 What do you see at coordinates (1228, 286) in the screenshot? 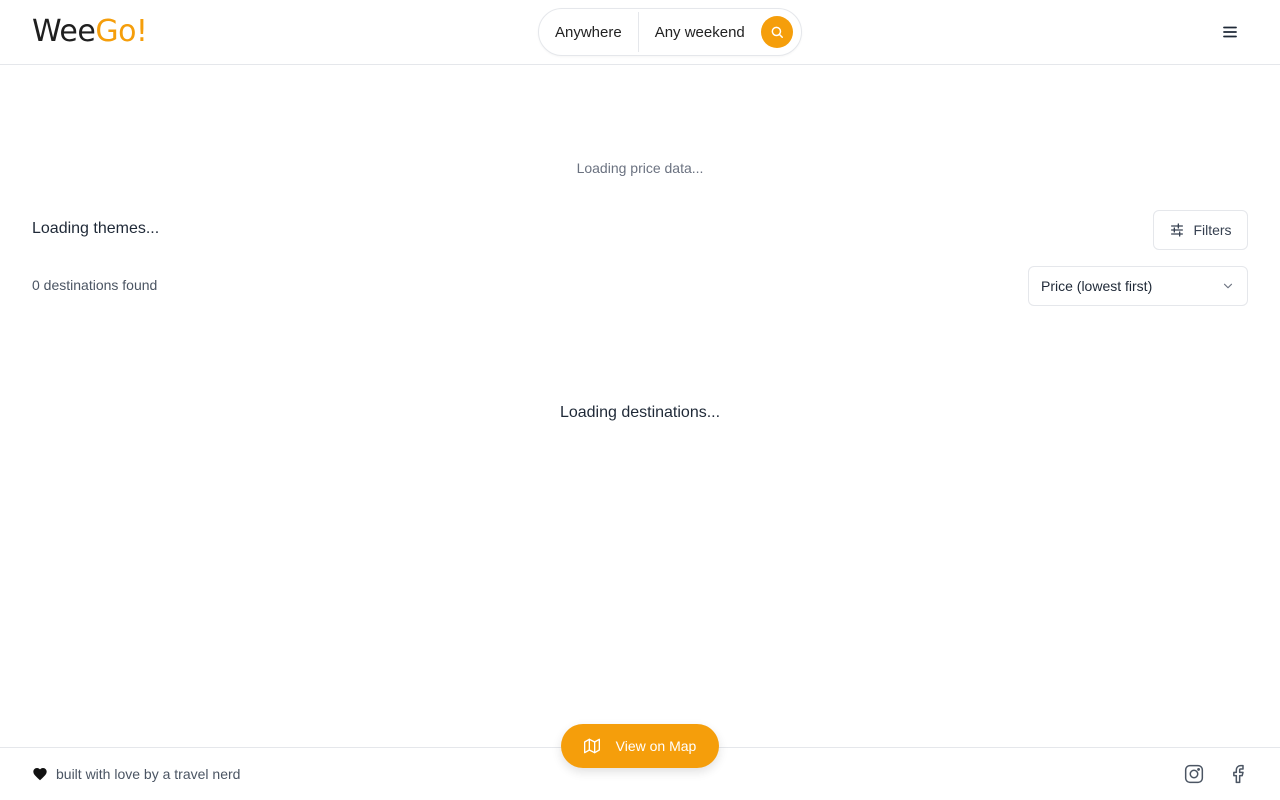
I see `chevron-down-icon` at bounding box center [1228, 286].